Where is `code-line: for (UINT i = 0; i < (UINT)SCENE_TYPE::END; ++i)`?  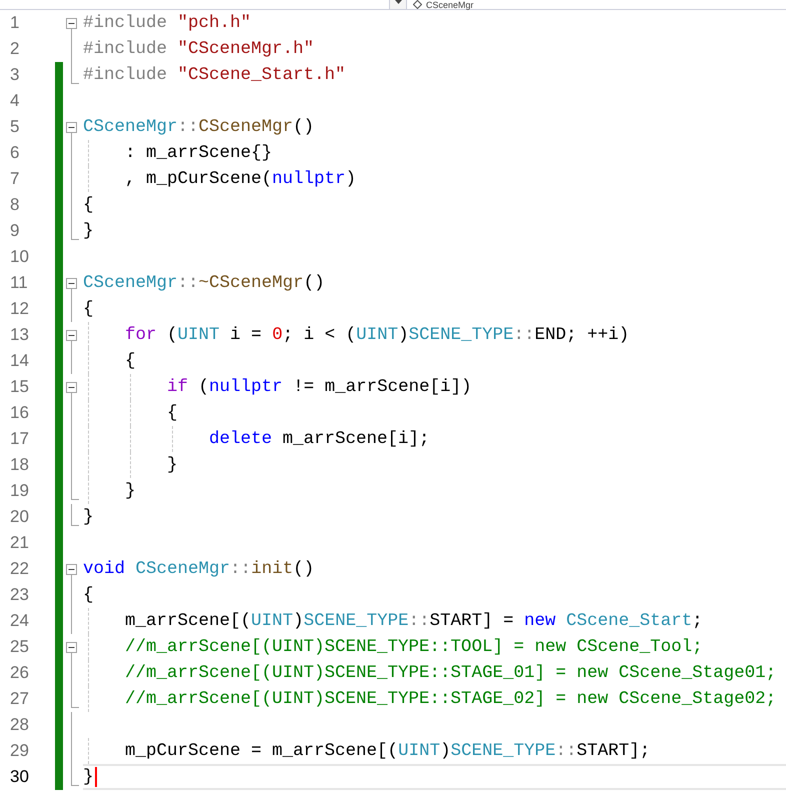 code-line: for (UINT i = 0; i < (UINT)SCENE_TYPE::END; ++i) is located at coordinates (377, 335).